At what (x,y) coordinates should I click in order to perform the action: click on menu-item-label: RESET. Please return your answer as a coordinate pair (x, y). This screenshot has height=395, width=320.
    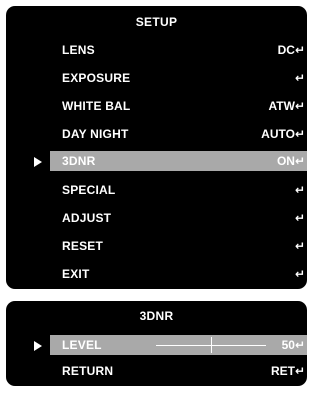
    Looking at the image, I should click on (83, 246).